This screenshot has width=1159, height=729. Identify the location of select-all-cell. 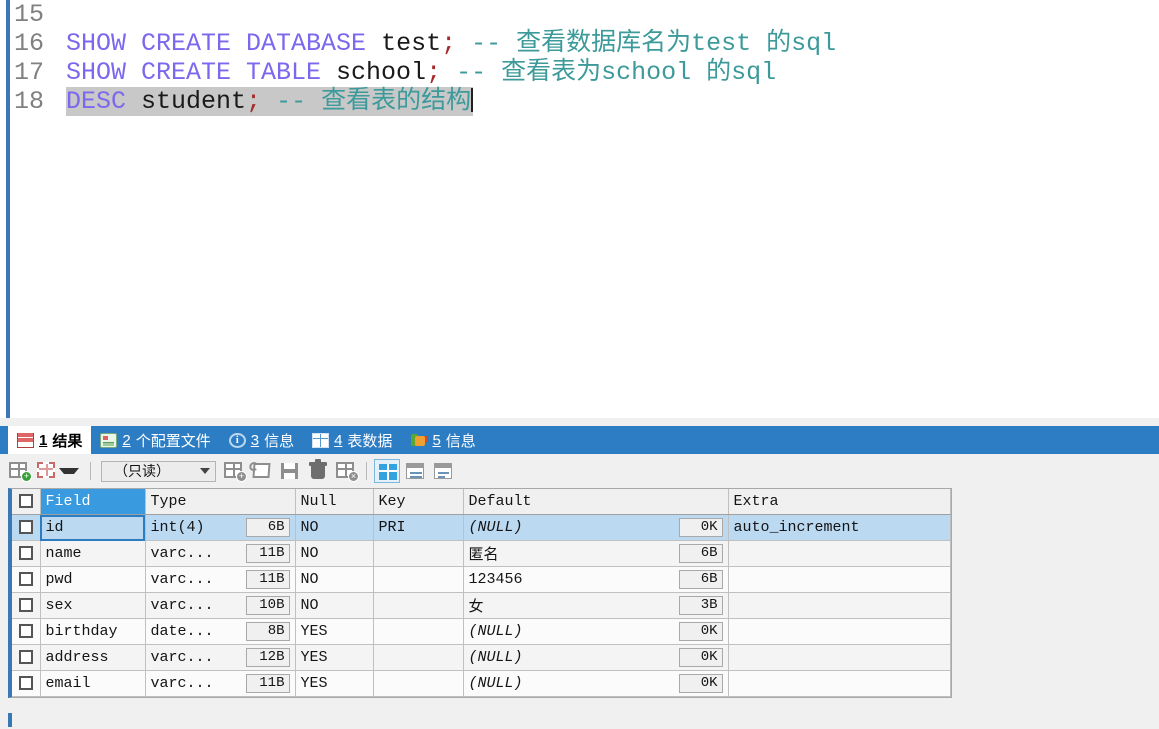
(26, 502).